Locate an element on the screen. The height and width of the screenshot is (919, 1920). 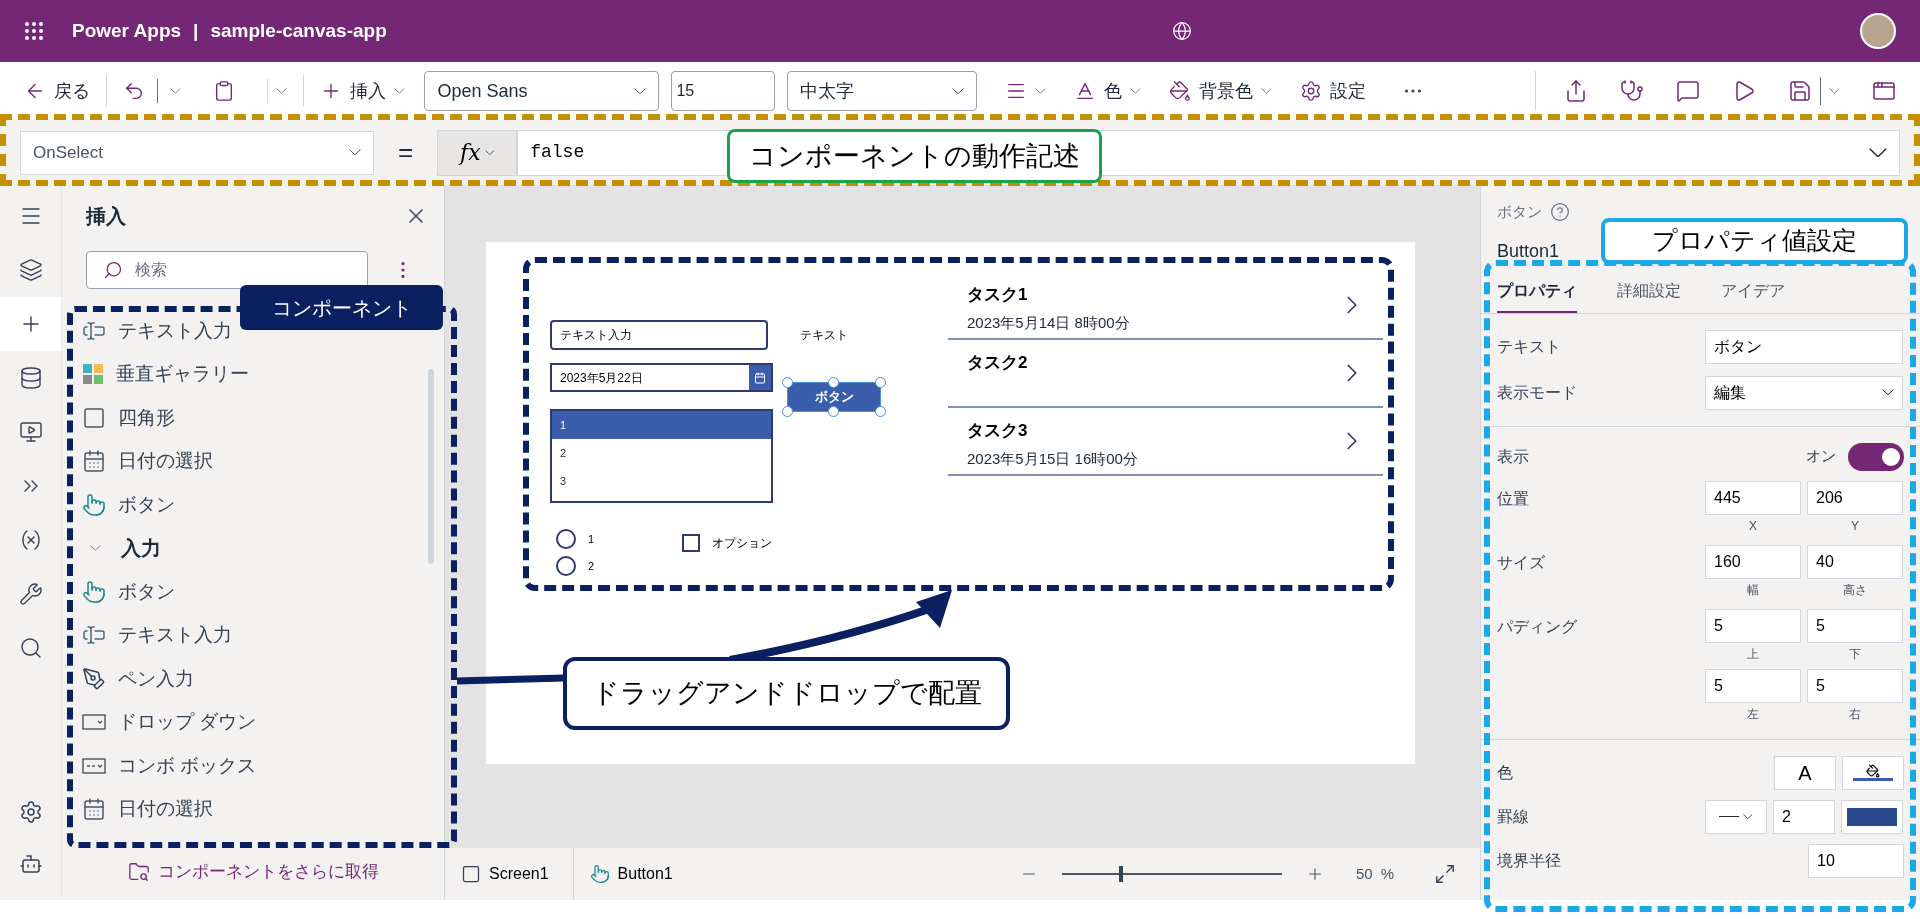
field-caption: 幅 is located at coordinates (1753, 590).